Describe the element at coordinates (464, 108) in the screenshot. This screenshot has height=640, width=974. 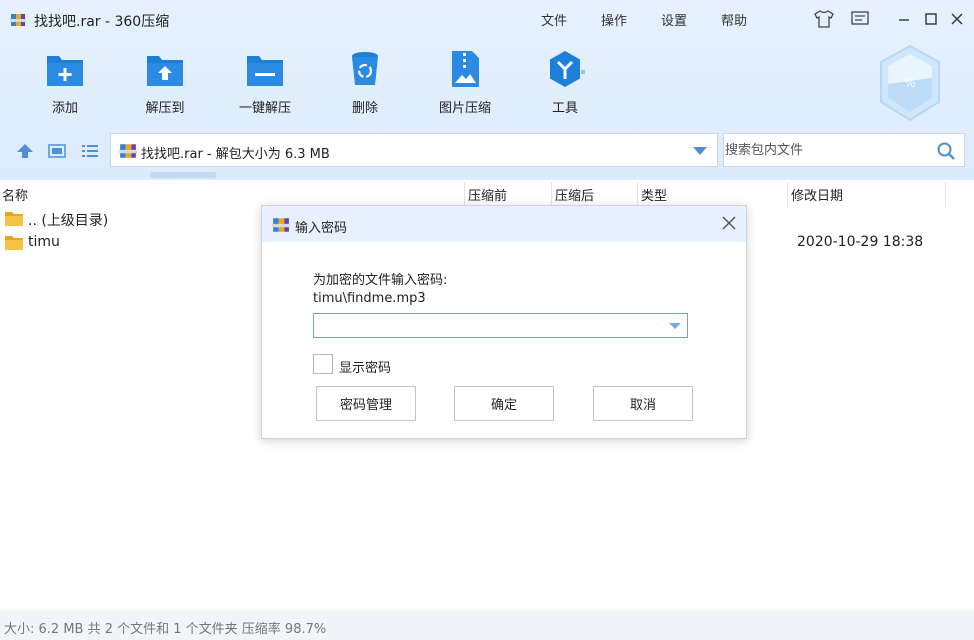
I see `image-compress-label: 图片压缩` at that location.